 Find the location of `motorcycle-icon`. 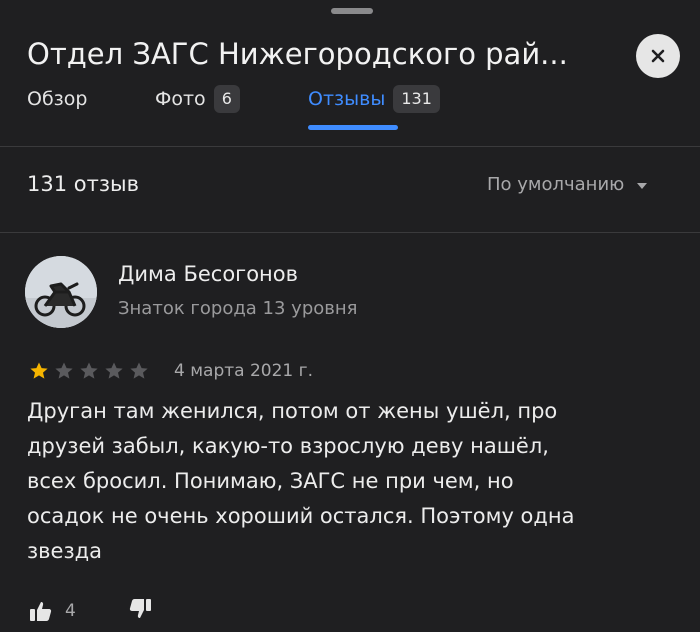

motorcycle-icon is located at coordinates (61, 292).